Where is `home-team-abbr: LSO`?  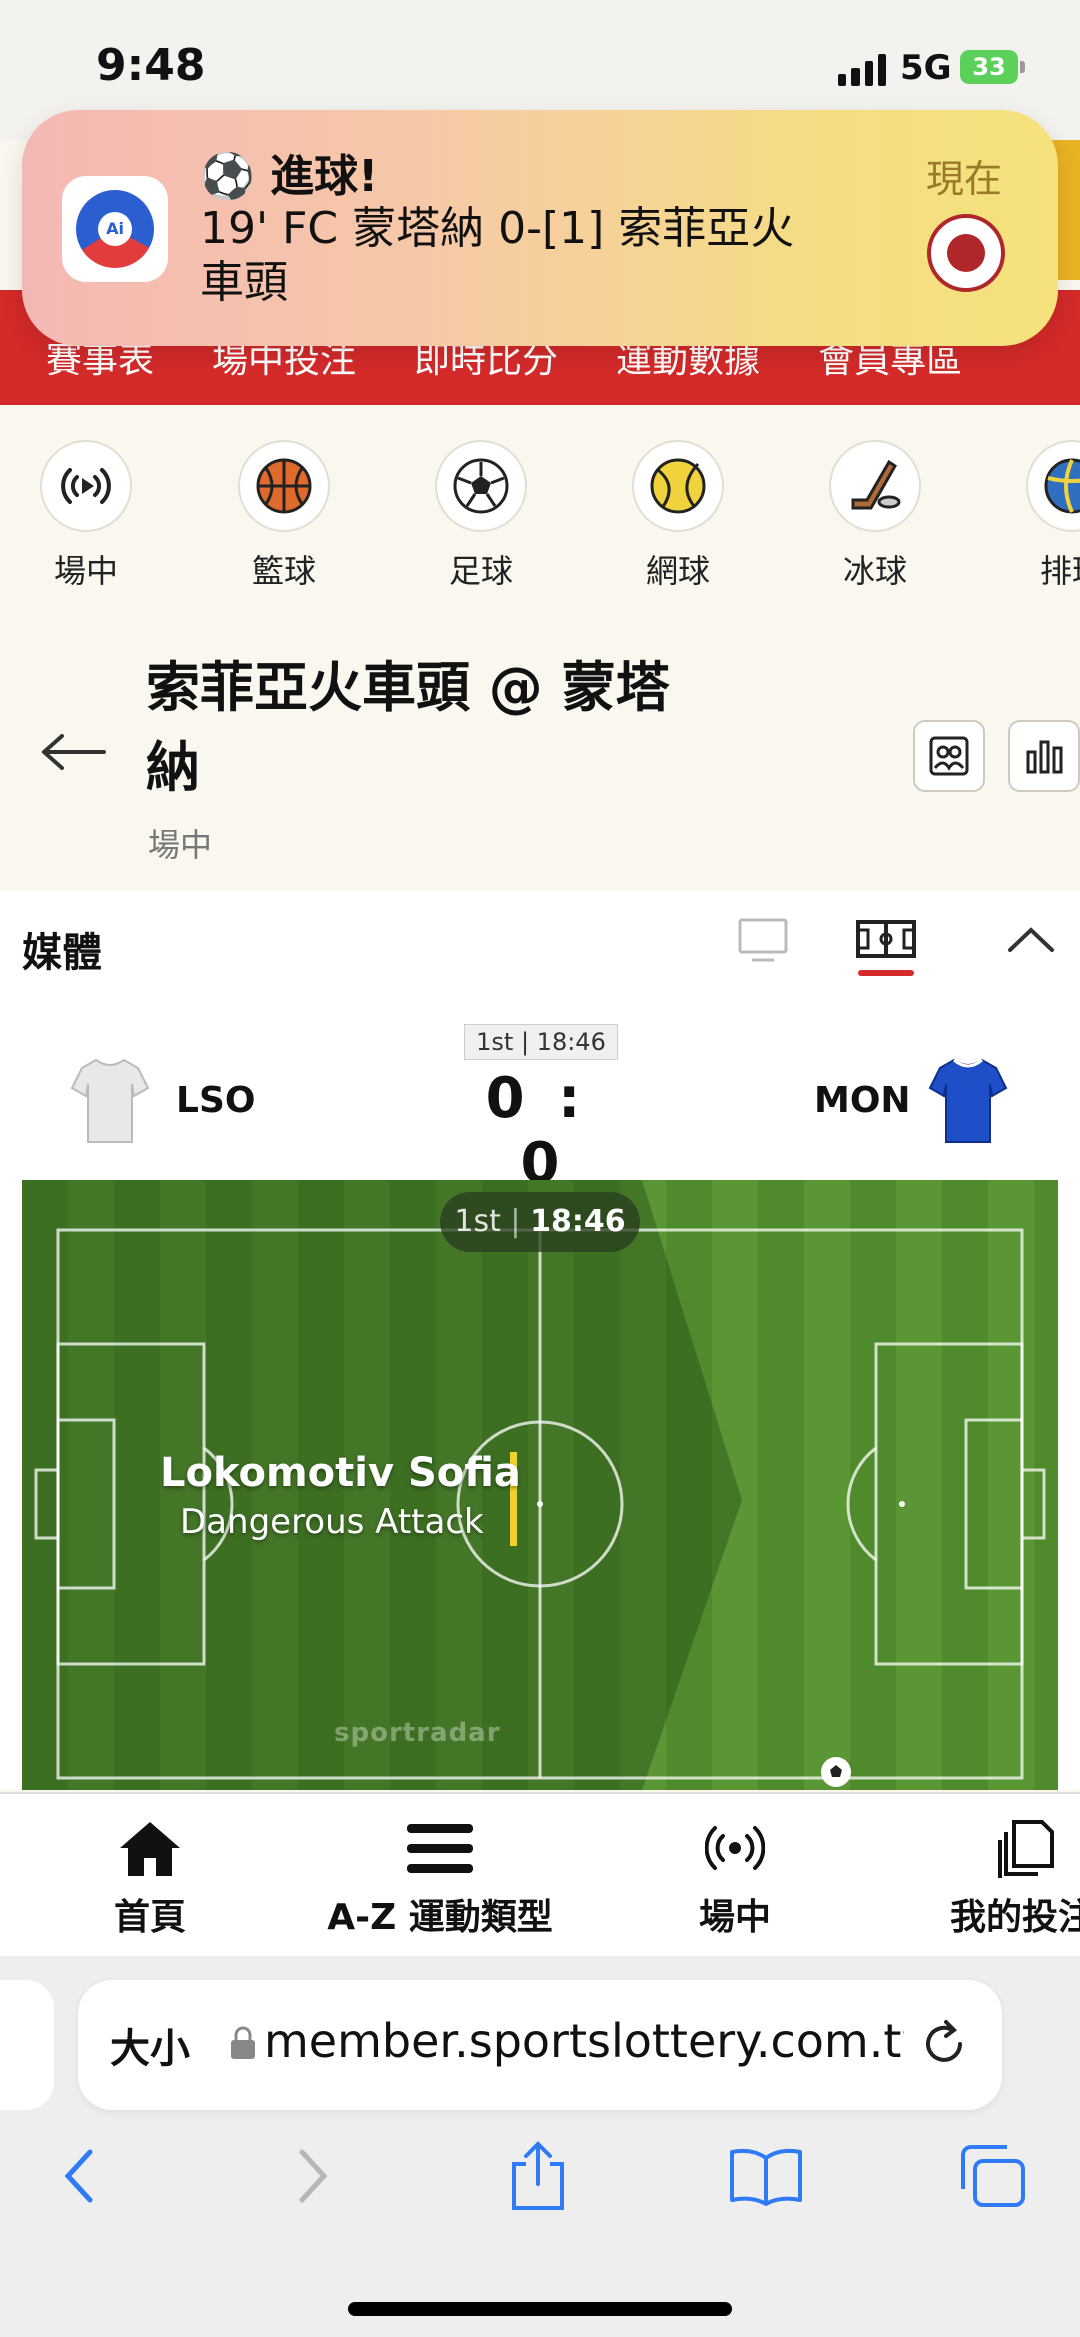
home-team-abbr: LSO is located at coordinates (216, 1100).